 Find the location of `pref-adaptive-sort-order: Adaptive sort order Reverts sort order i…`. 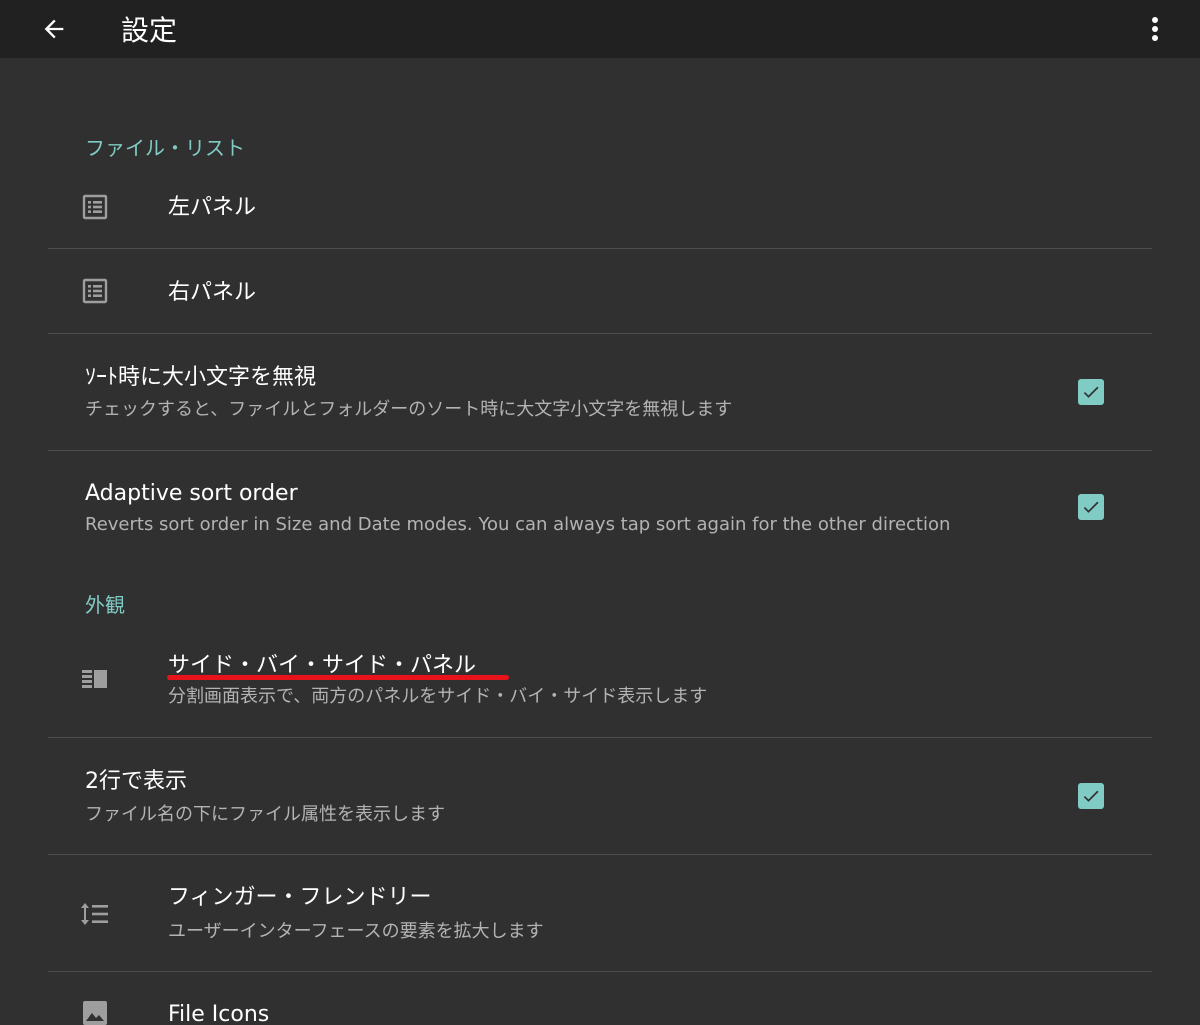

pref-adaptive-sort-order: Adaptive sort order Reverts sort order i… is located at coordinates (600, 507).